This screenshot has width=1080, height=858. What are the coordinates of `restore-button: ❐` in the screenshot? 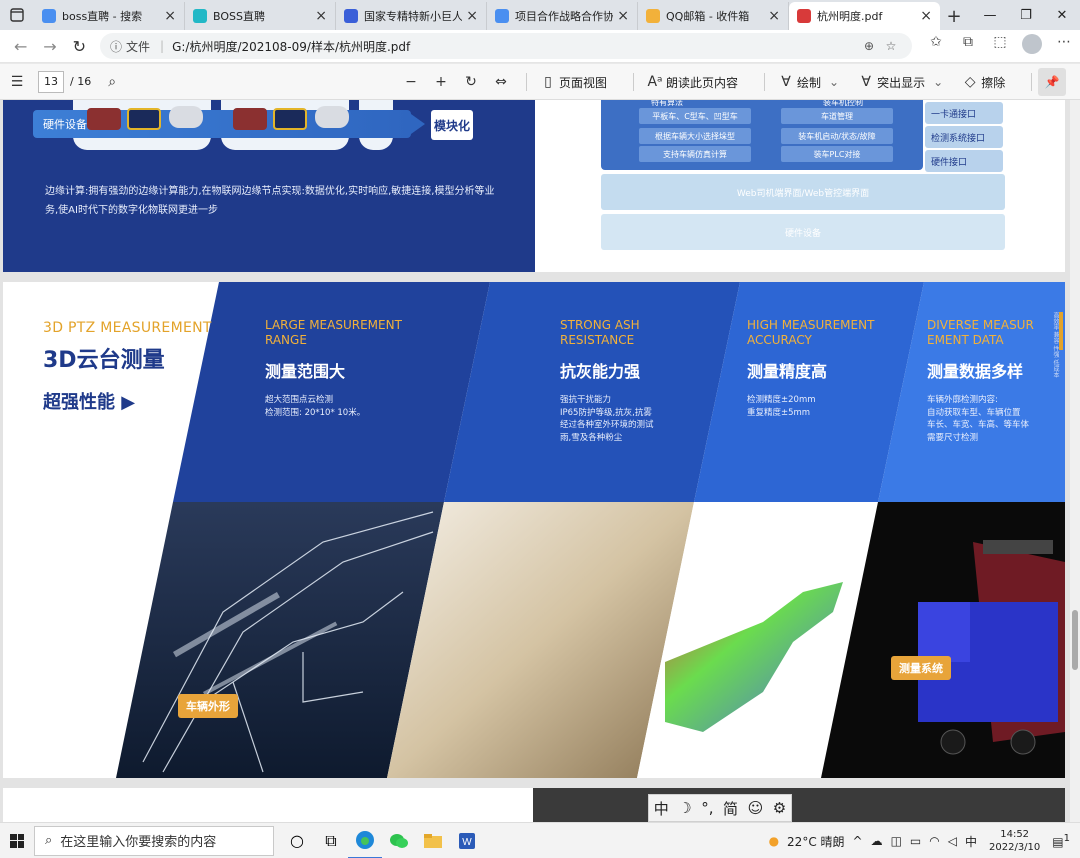 It's located at (1026, 15).